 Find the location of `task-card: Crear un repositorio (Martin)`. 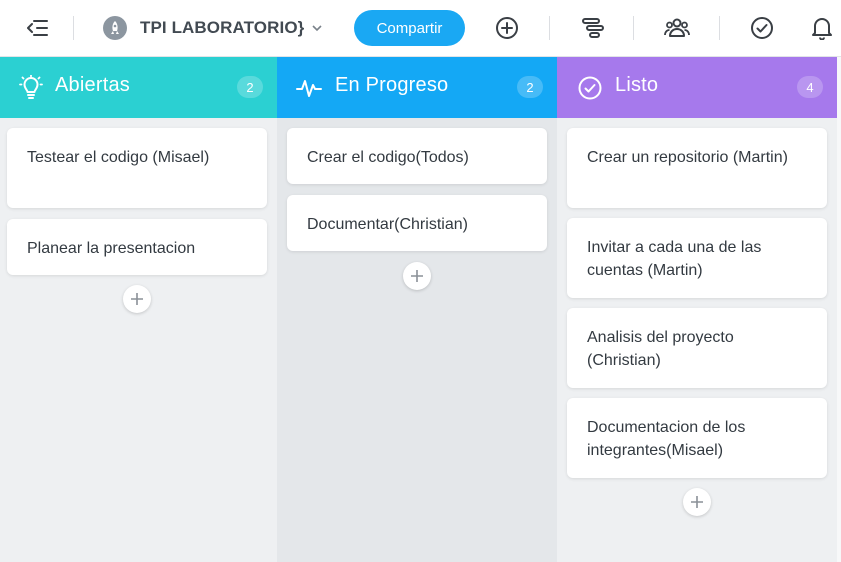

task-card: Crear un repositorio (Martin) is located at coordinates (697, 168).